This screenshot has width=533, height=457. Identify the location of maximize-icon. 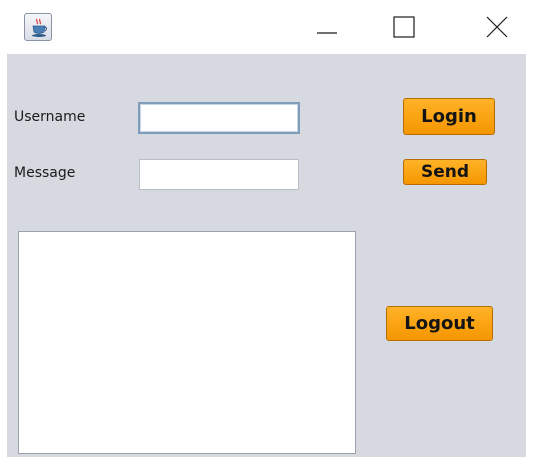
(404, 27).